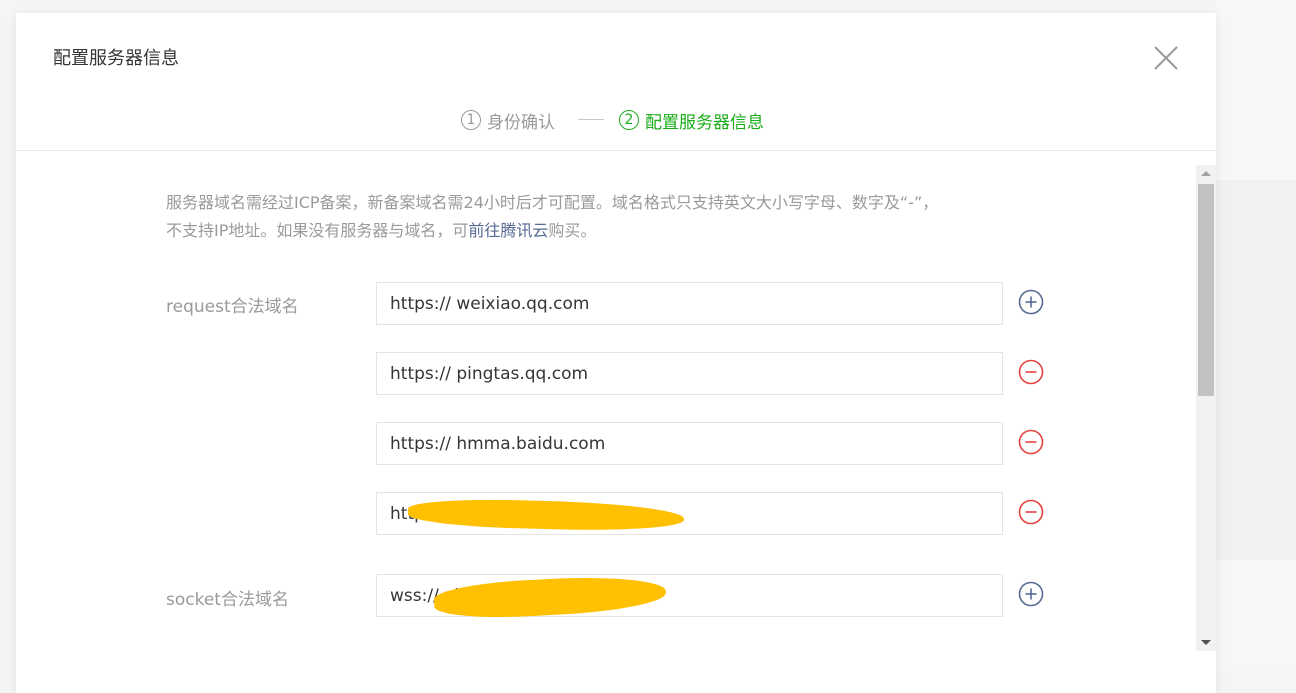 This screenshot has width=1296, height=693. What do you see at coordinates (689, 443) in the screenshot?
I see `request-domain-input: https:// hmma.baidu.com` at bounding box center [689, 443].